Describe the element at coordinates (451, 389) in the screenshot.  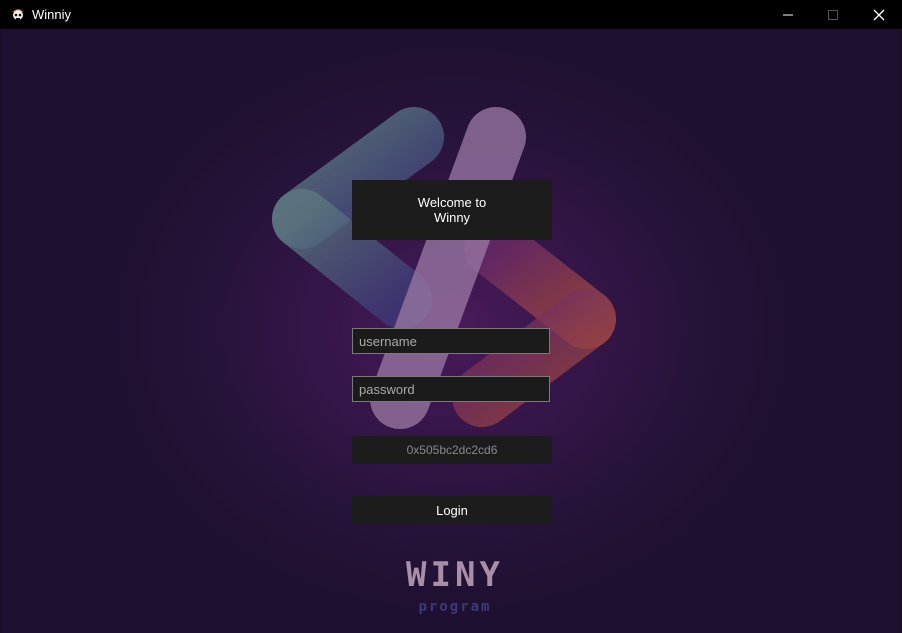
I see `password-field` at that location.